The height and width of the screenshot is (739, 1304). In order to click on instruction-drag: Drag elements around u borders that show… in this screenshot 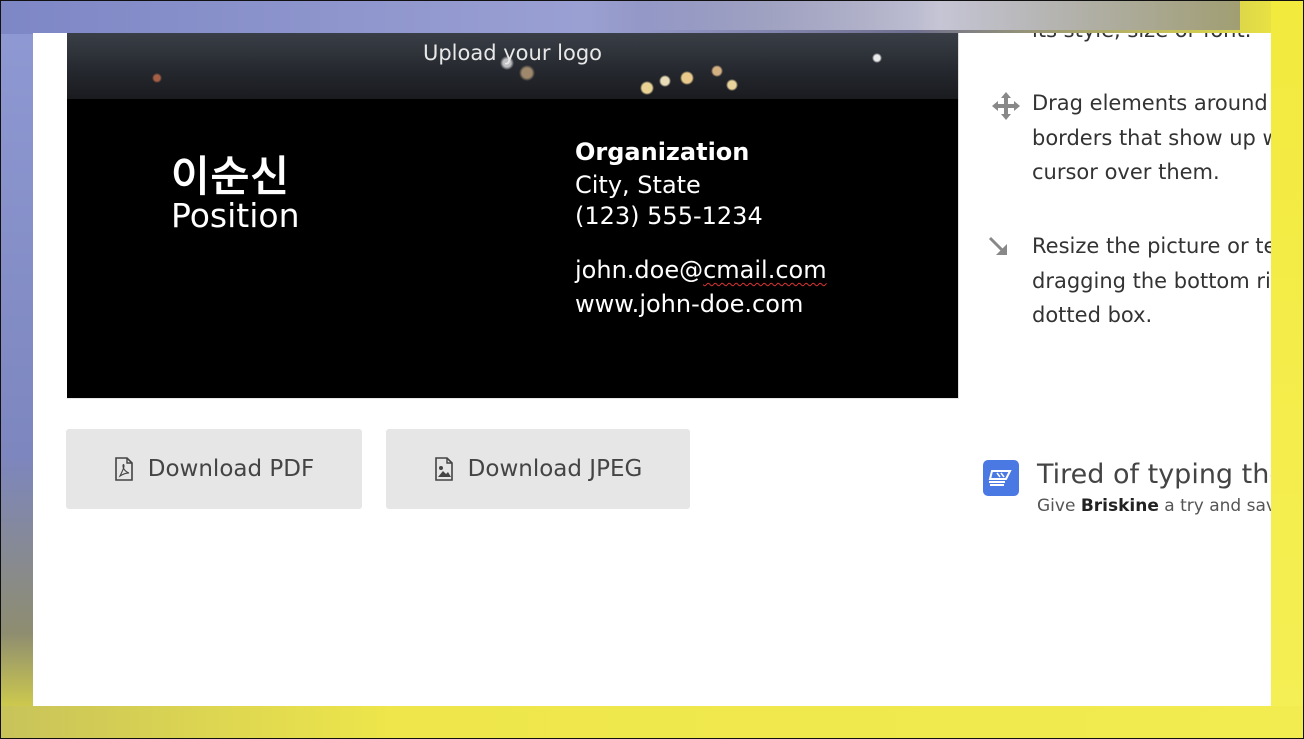, I will do `click(1151, 138)`.